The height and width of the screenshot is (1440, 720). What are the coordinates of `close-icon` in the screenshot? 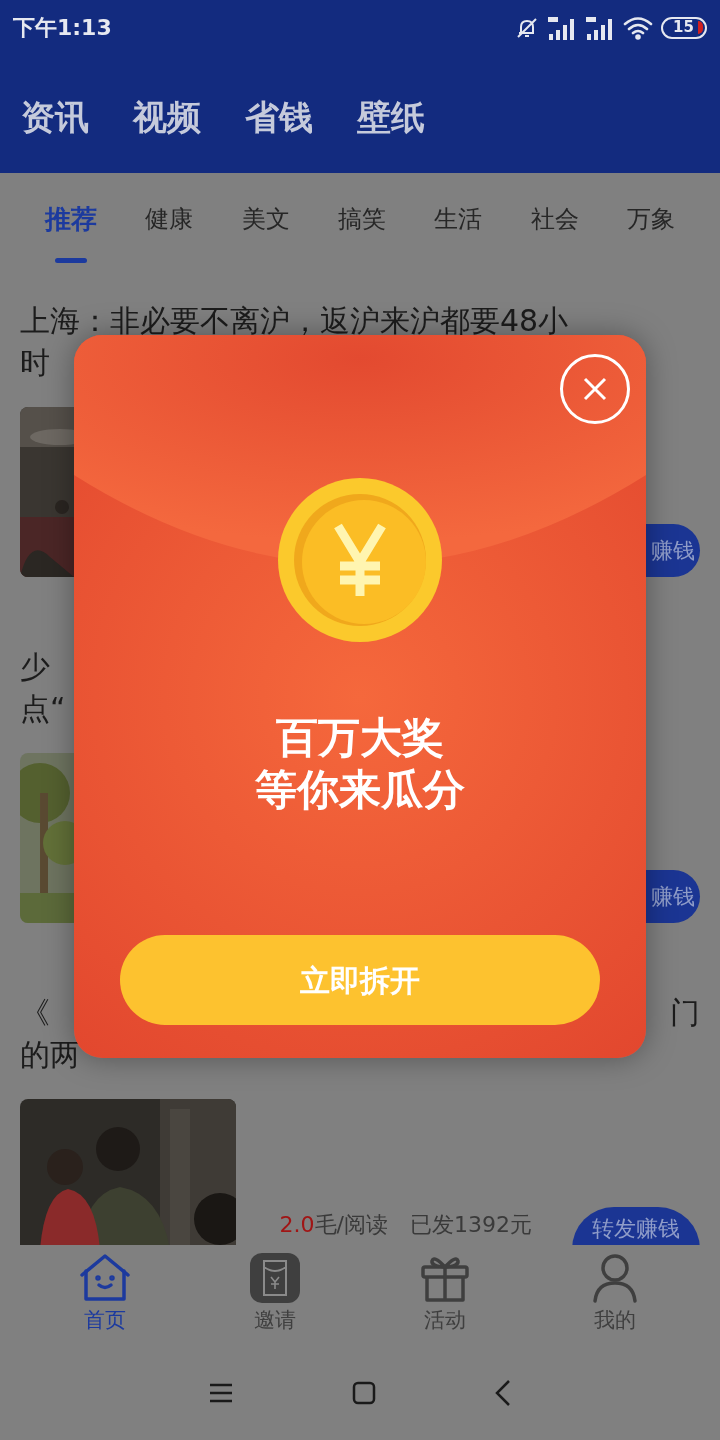 It's located at (595, 389).